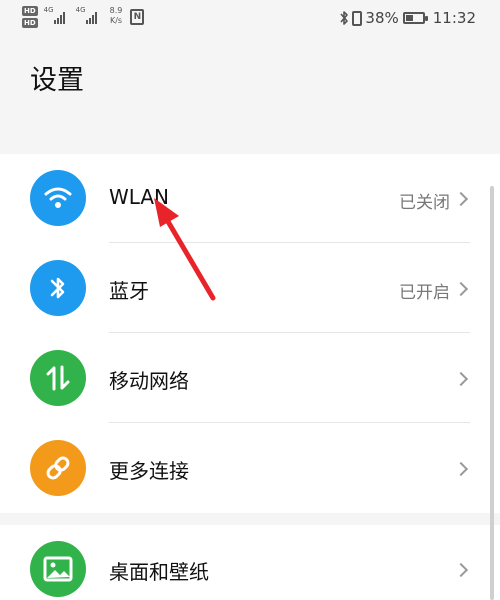  Describe the element at coordinates (454, 18) in the screenshot. I see `clock: 11:32` at that location.